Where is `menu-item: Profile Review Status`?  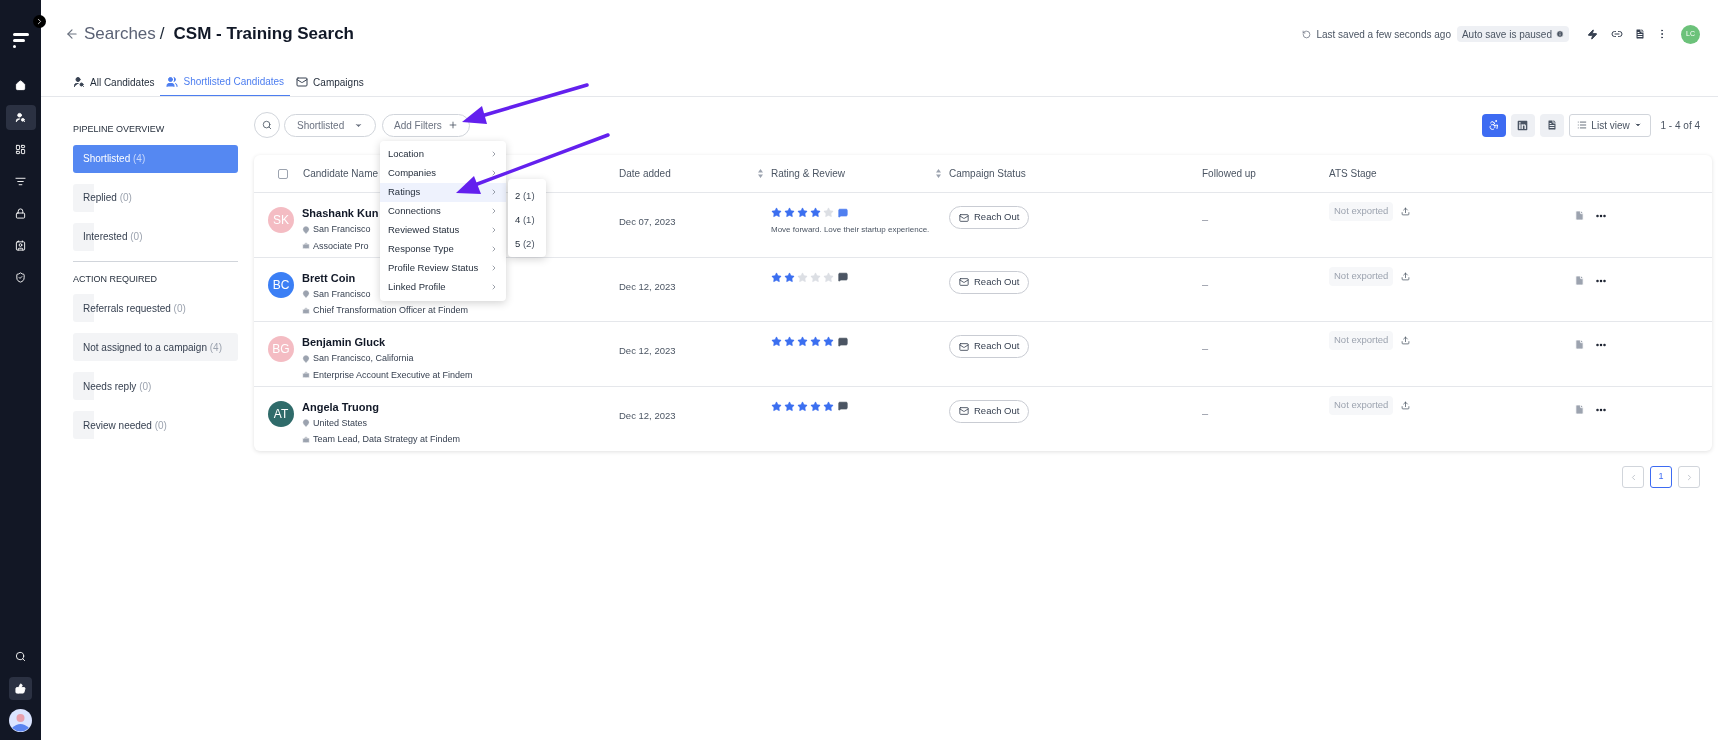 menu-item: Profile Review Status is located at coordinates (443, 268).